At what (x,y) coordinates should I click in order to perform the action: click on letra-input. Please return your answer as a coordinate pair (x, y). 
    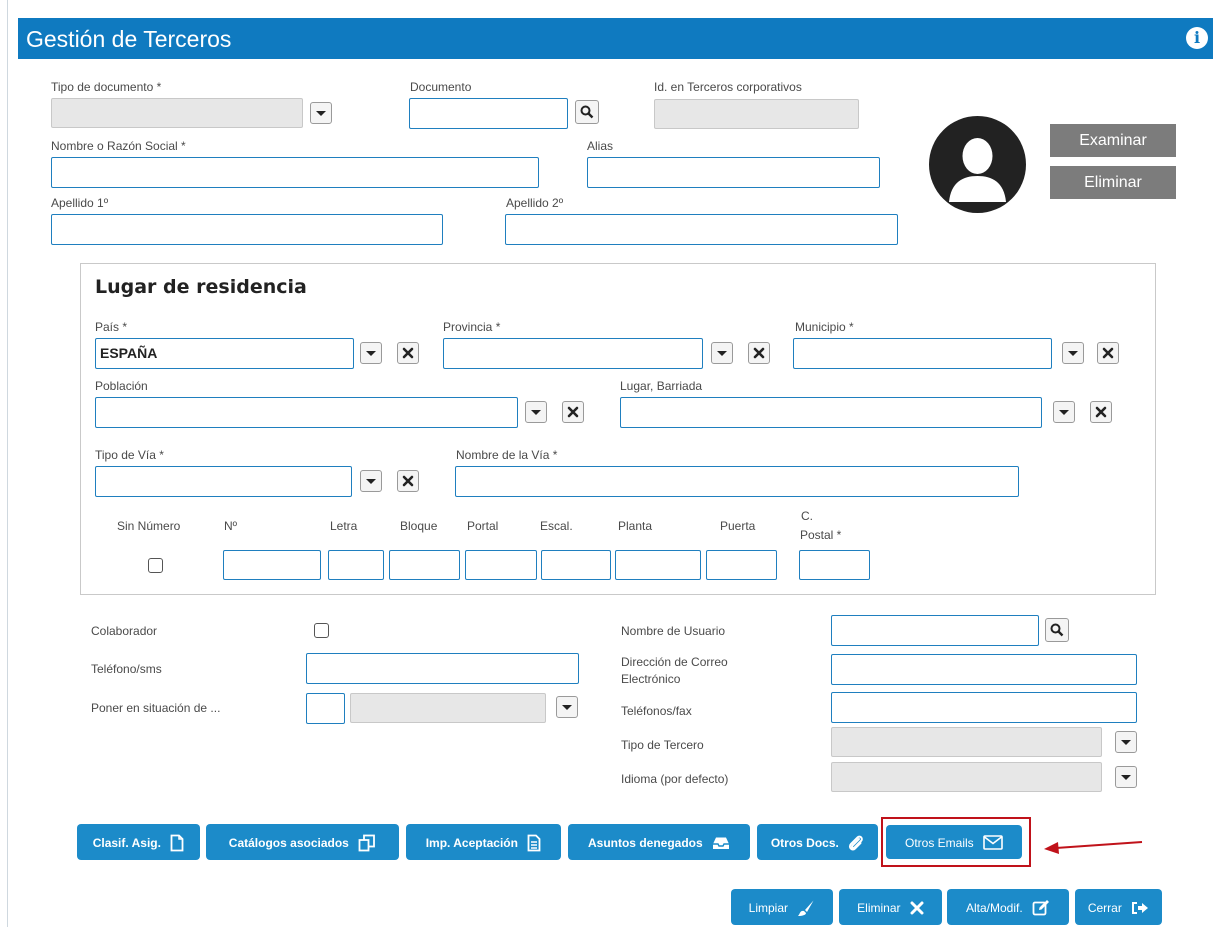
    Looking at the image, I should click on (356, 565).